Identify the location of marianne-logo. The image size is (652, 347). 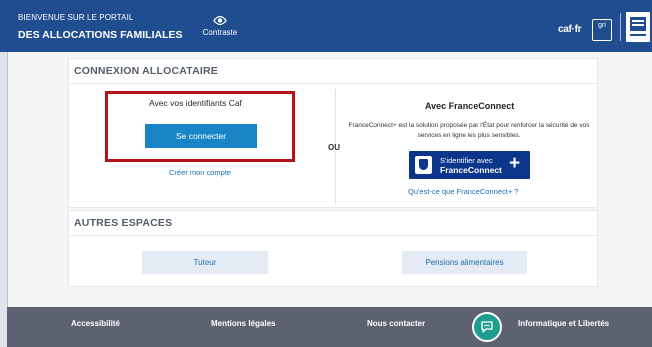
(638, 27).